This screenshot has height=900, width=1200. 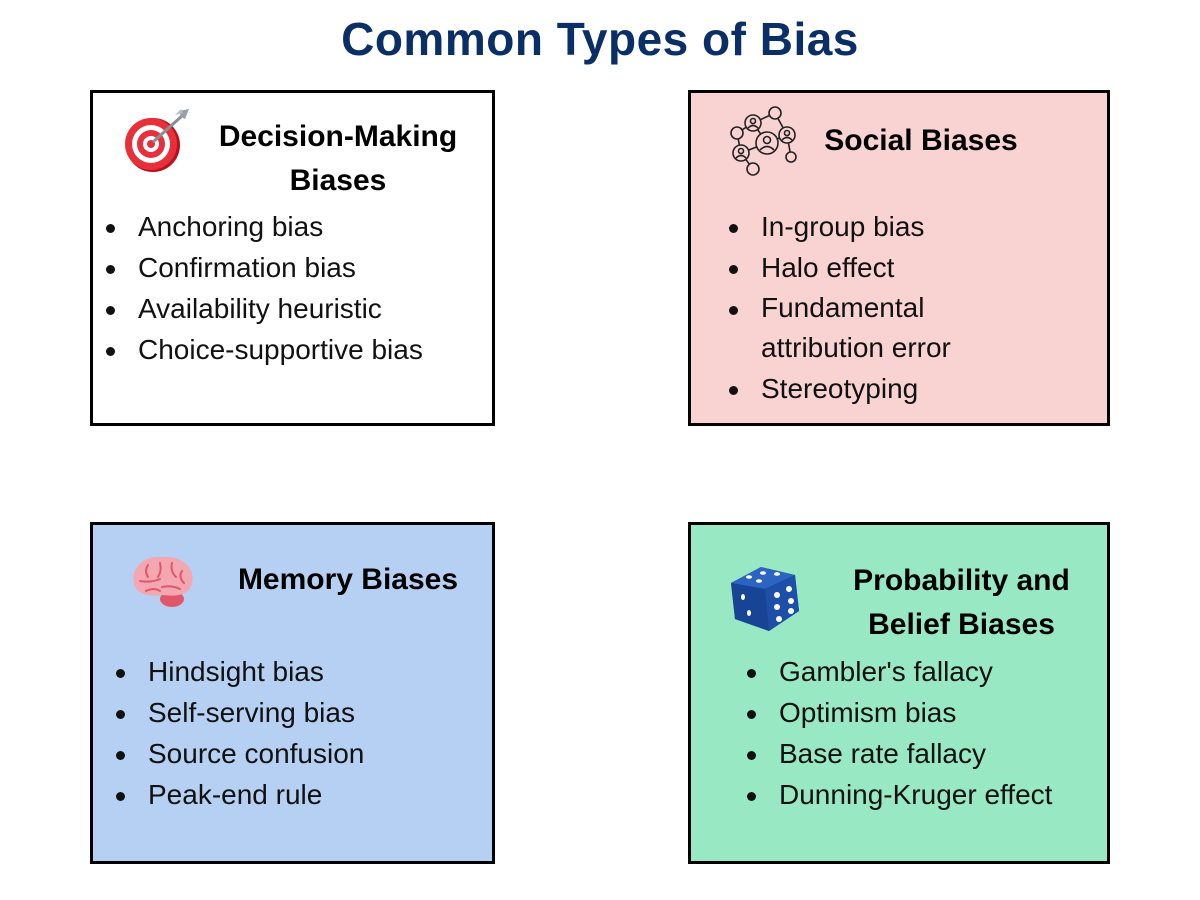 What do you see at coordinates (236, 753) in the screenshot?
I see `list-item: Source confusion` at bounding box center [236, 753].